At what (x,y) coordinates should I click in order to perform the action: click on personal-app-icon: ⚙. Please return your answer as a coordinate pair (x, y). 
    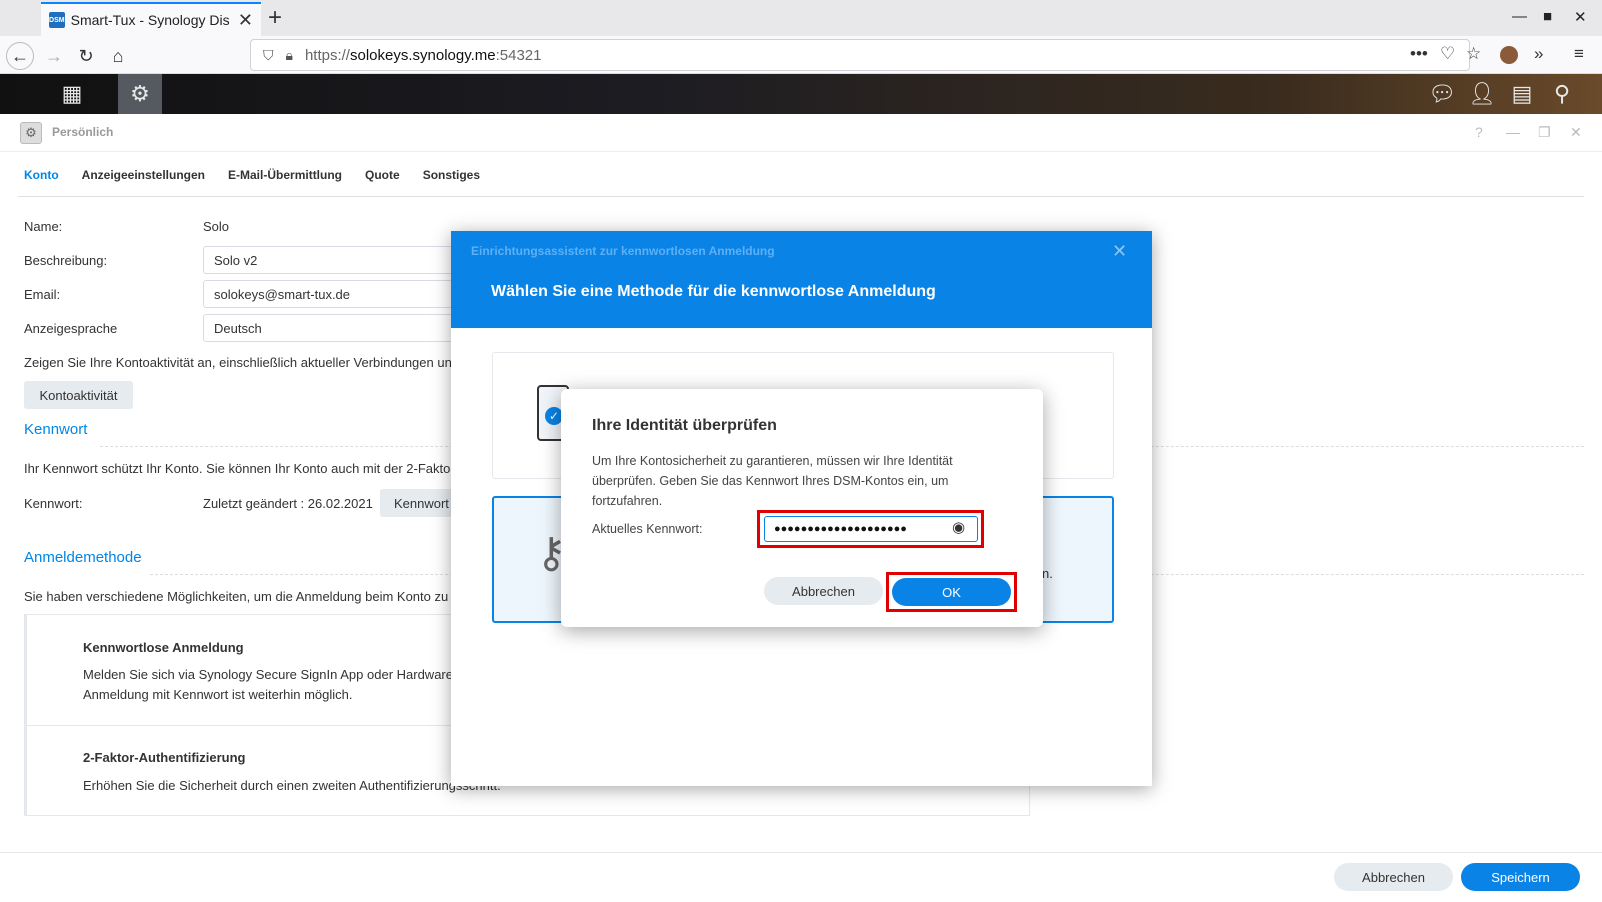
    Looking at the image, I should click on (140, 94).